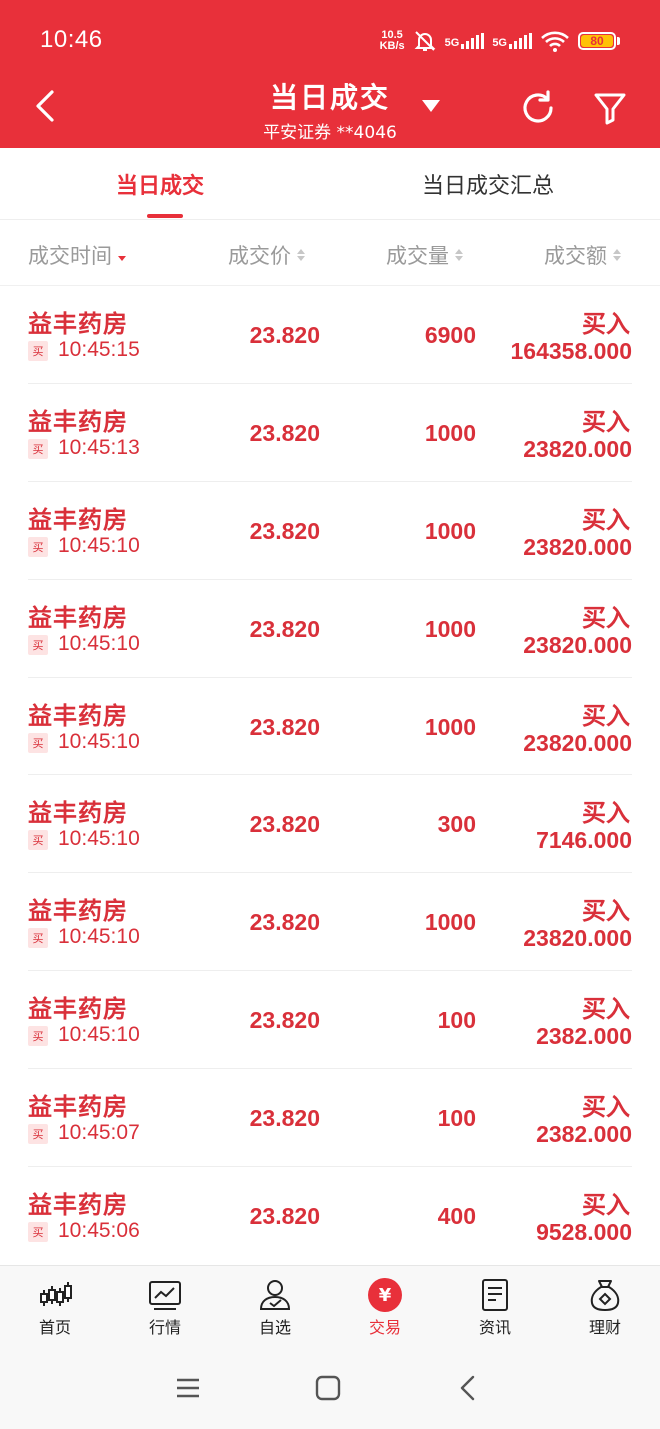  What do you see at coordinates (330, 824) in the screenshot?
I see `trade-row: 益丰药房 买 10:45:10 23.820 300 买入 7146.000` at bounding box center [330, 824].